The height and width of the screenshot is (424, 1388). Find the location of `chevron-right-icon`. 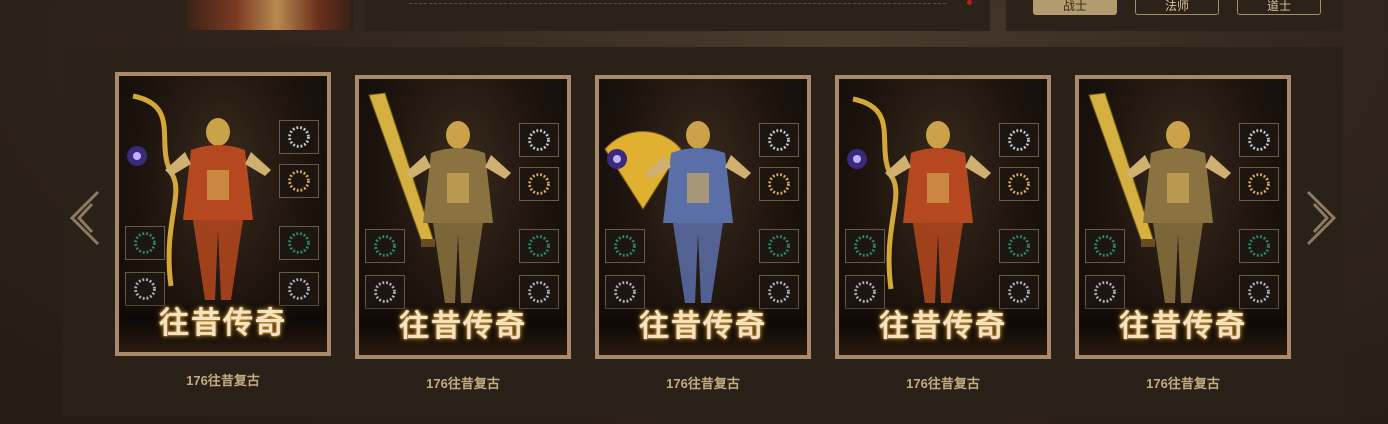

chevron-right-icon is located at coordinates (1321, 218).